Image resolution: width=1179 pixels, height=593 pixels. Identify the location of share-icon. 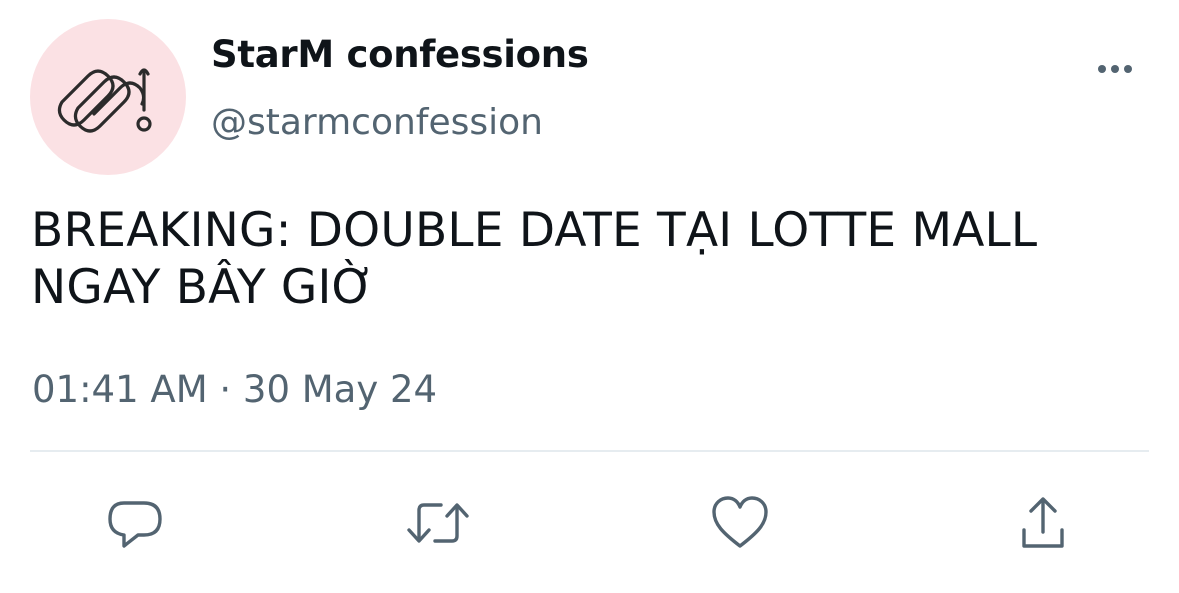
(1043, 522).